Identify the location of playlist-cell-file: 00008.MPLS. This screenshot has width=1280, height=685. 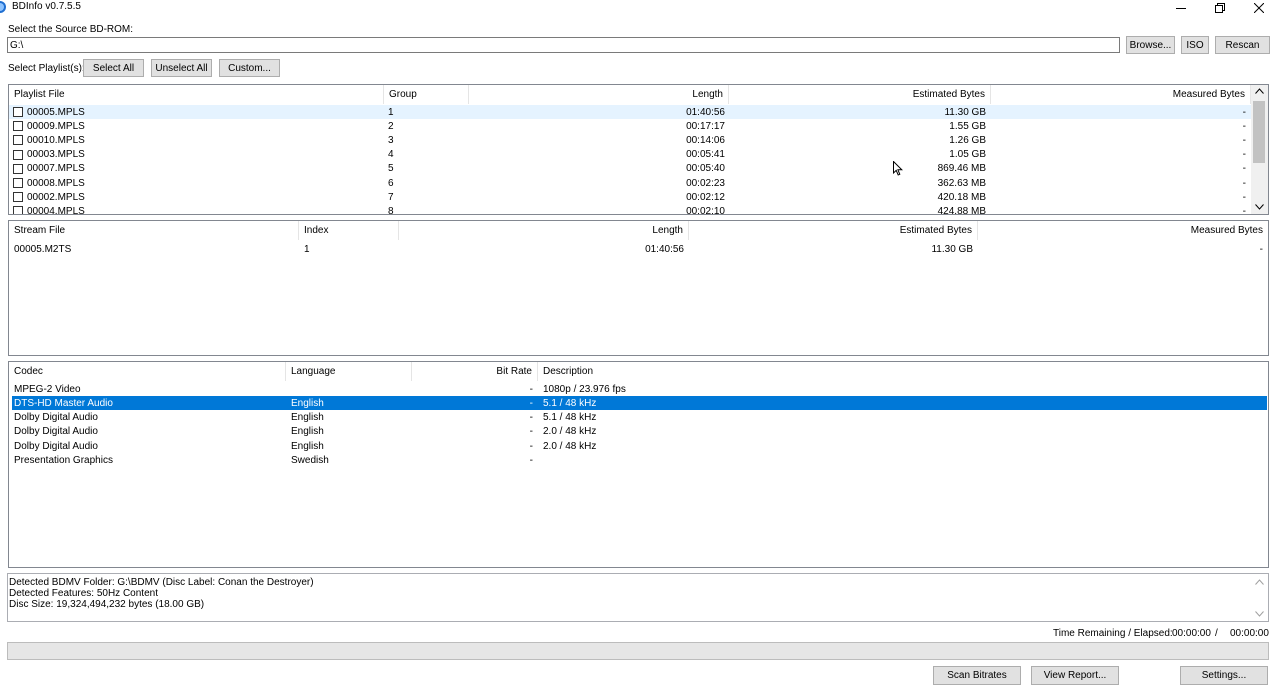
(198, 183).